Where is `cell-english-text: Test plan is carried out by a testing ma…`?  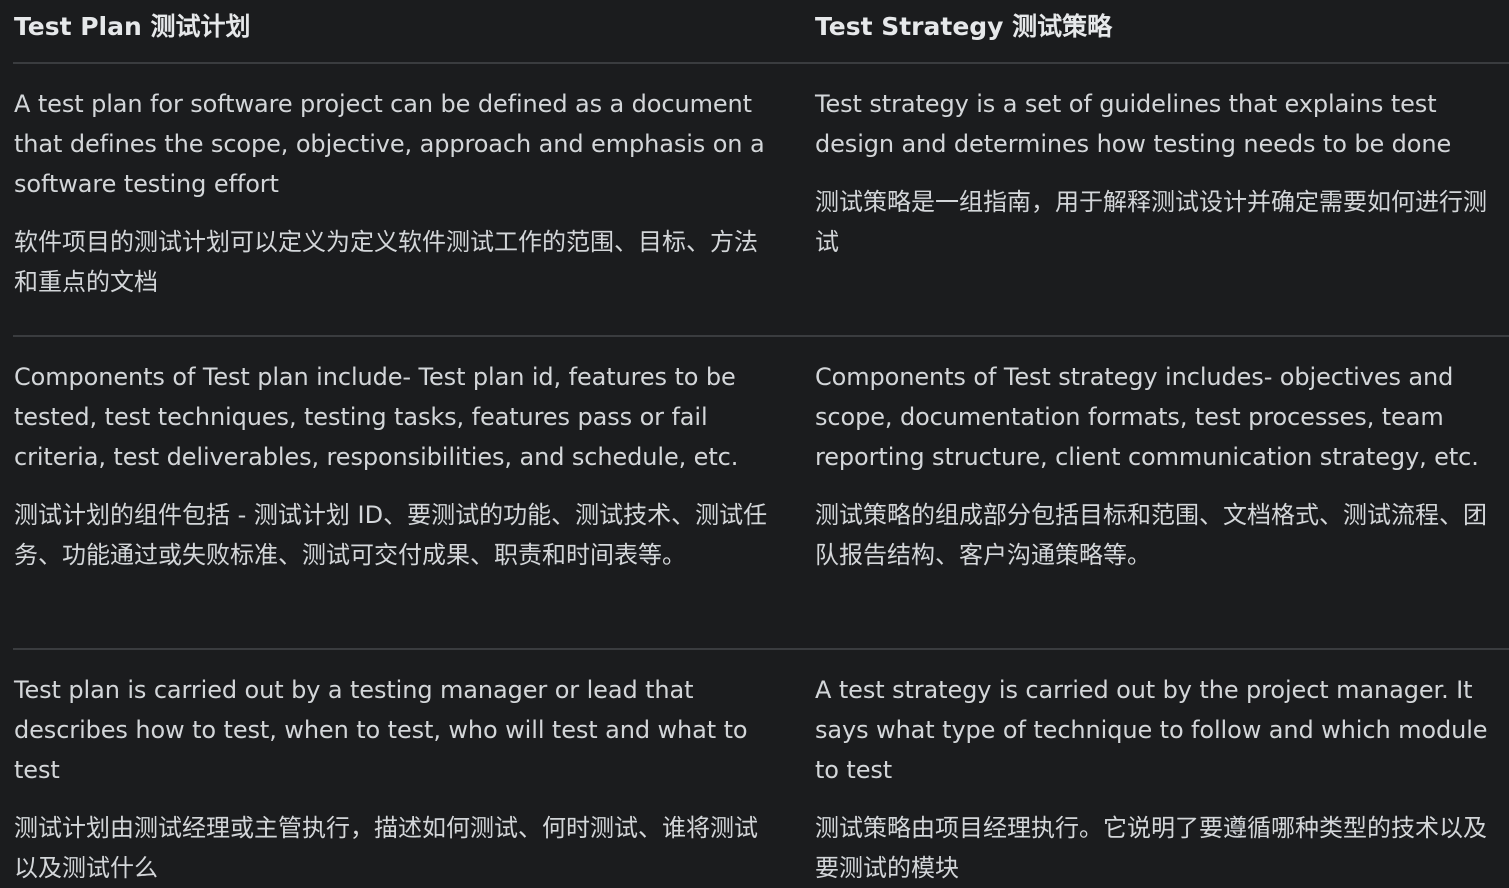 cell-english-text: Test plan is carried out by a testing ma… is located at coordinates (381, 730).